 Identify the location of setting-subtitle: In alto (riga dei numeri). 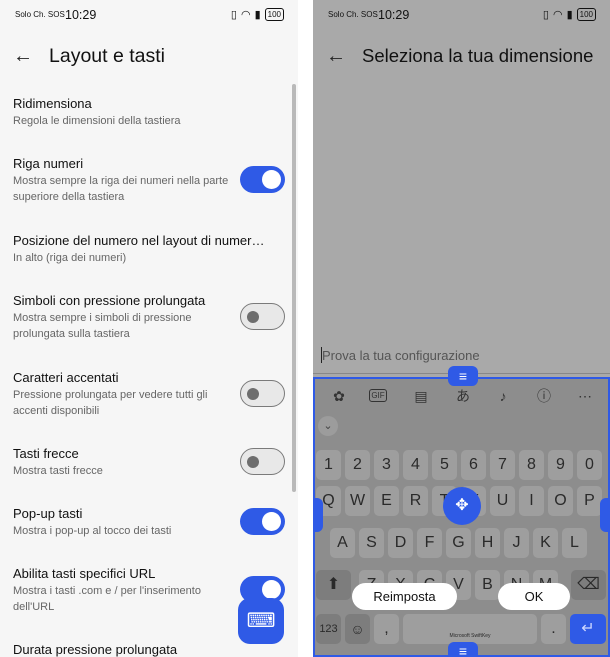
(70, 258).